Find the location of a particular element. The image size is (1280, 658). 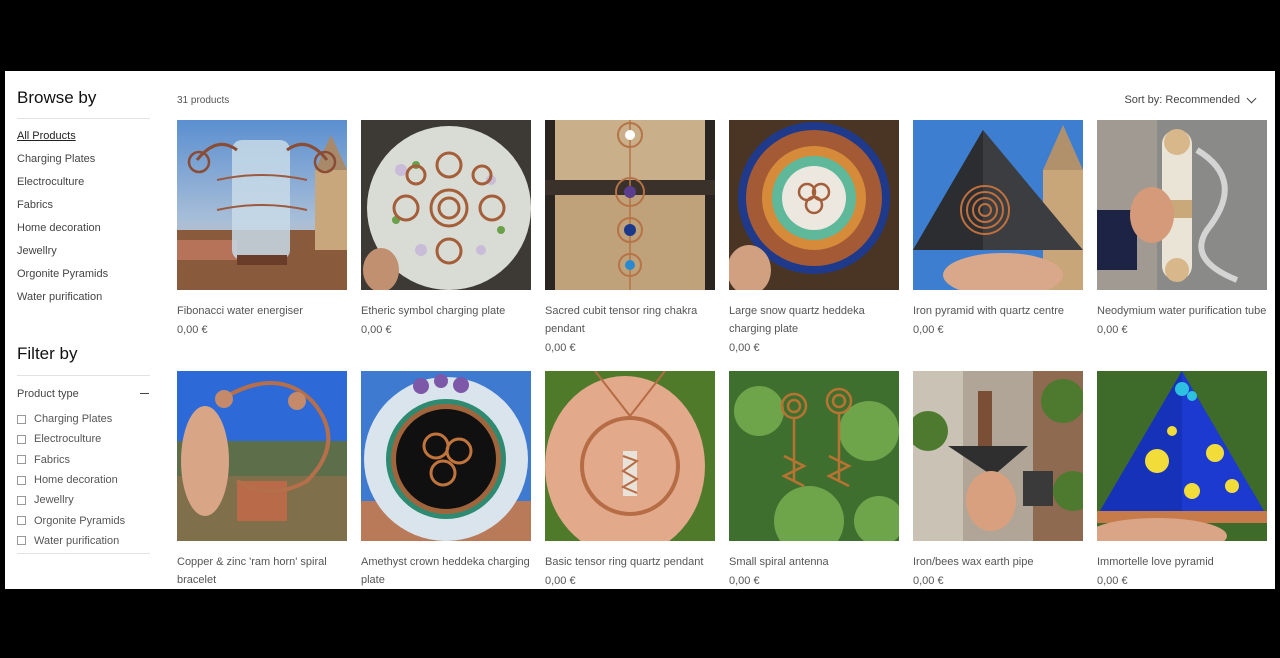

product-card: Iron pyramid with quartz centre 0,00 € is located at coordinates (998, 228).